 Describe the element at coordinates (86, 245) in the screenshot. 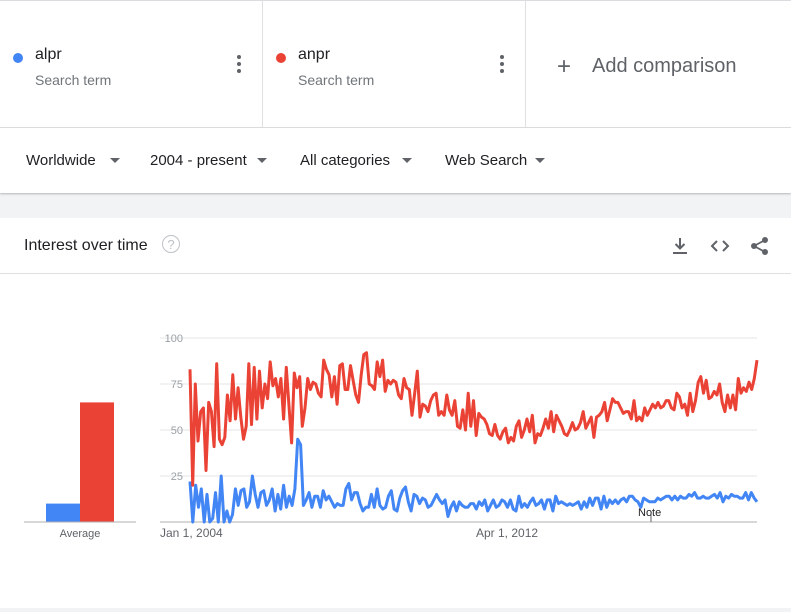

I see `card-title: Interest over time` at that location.